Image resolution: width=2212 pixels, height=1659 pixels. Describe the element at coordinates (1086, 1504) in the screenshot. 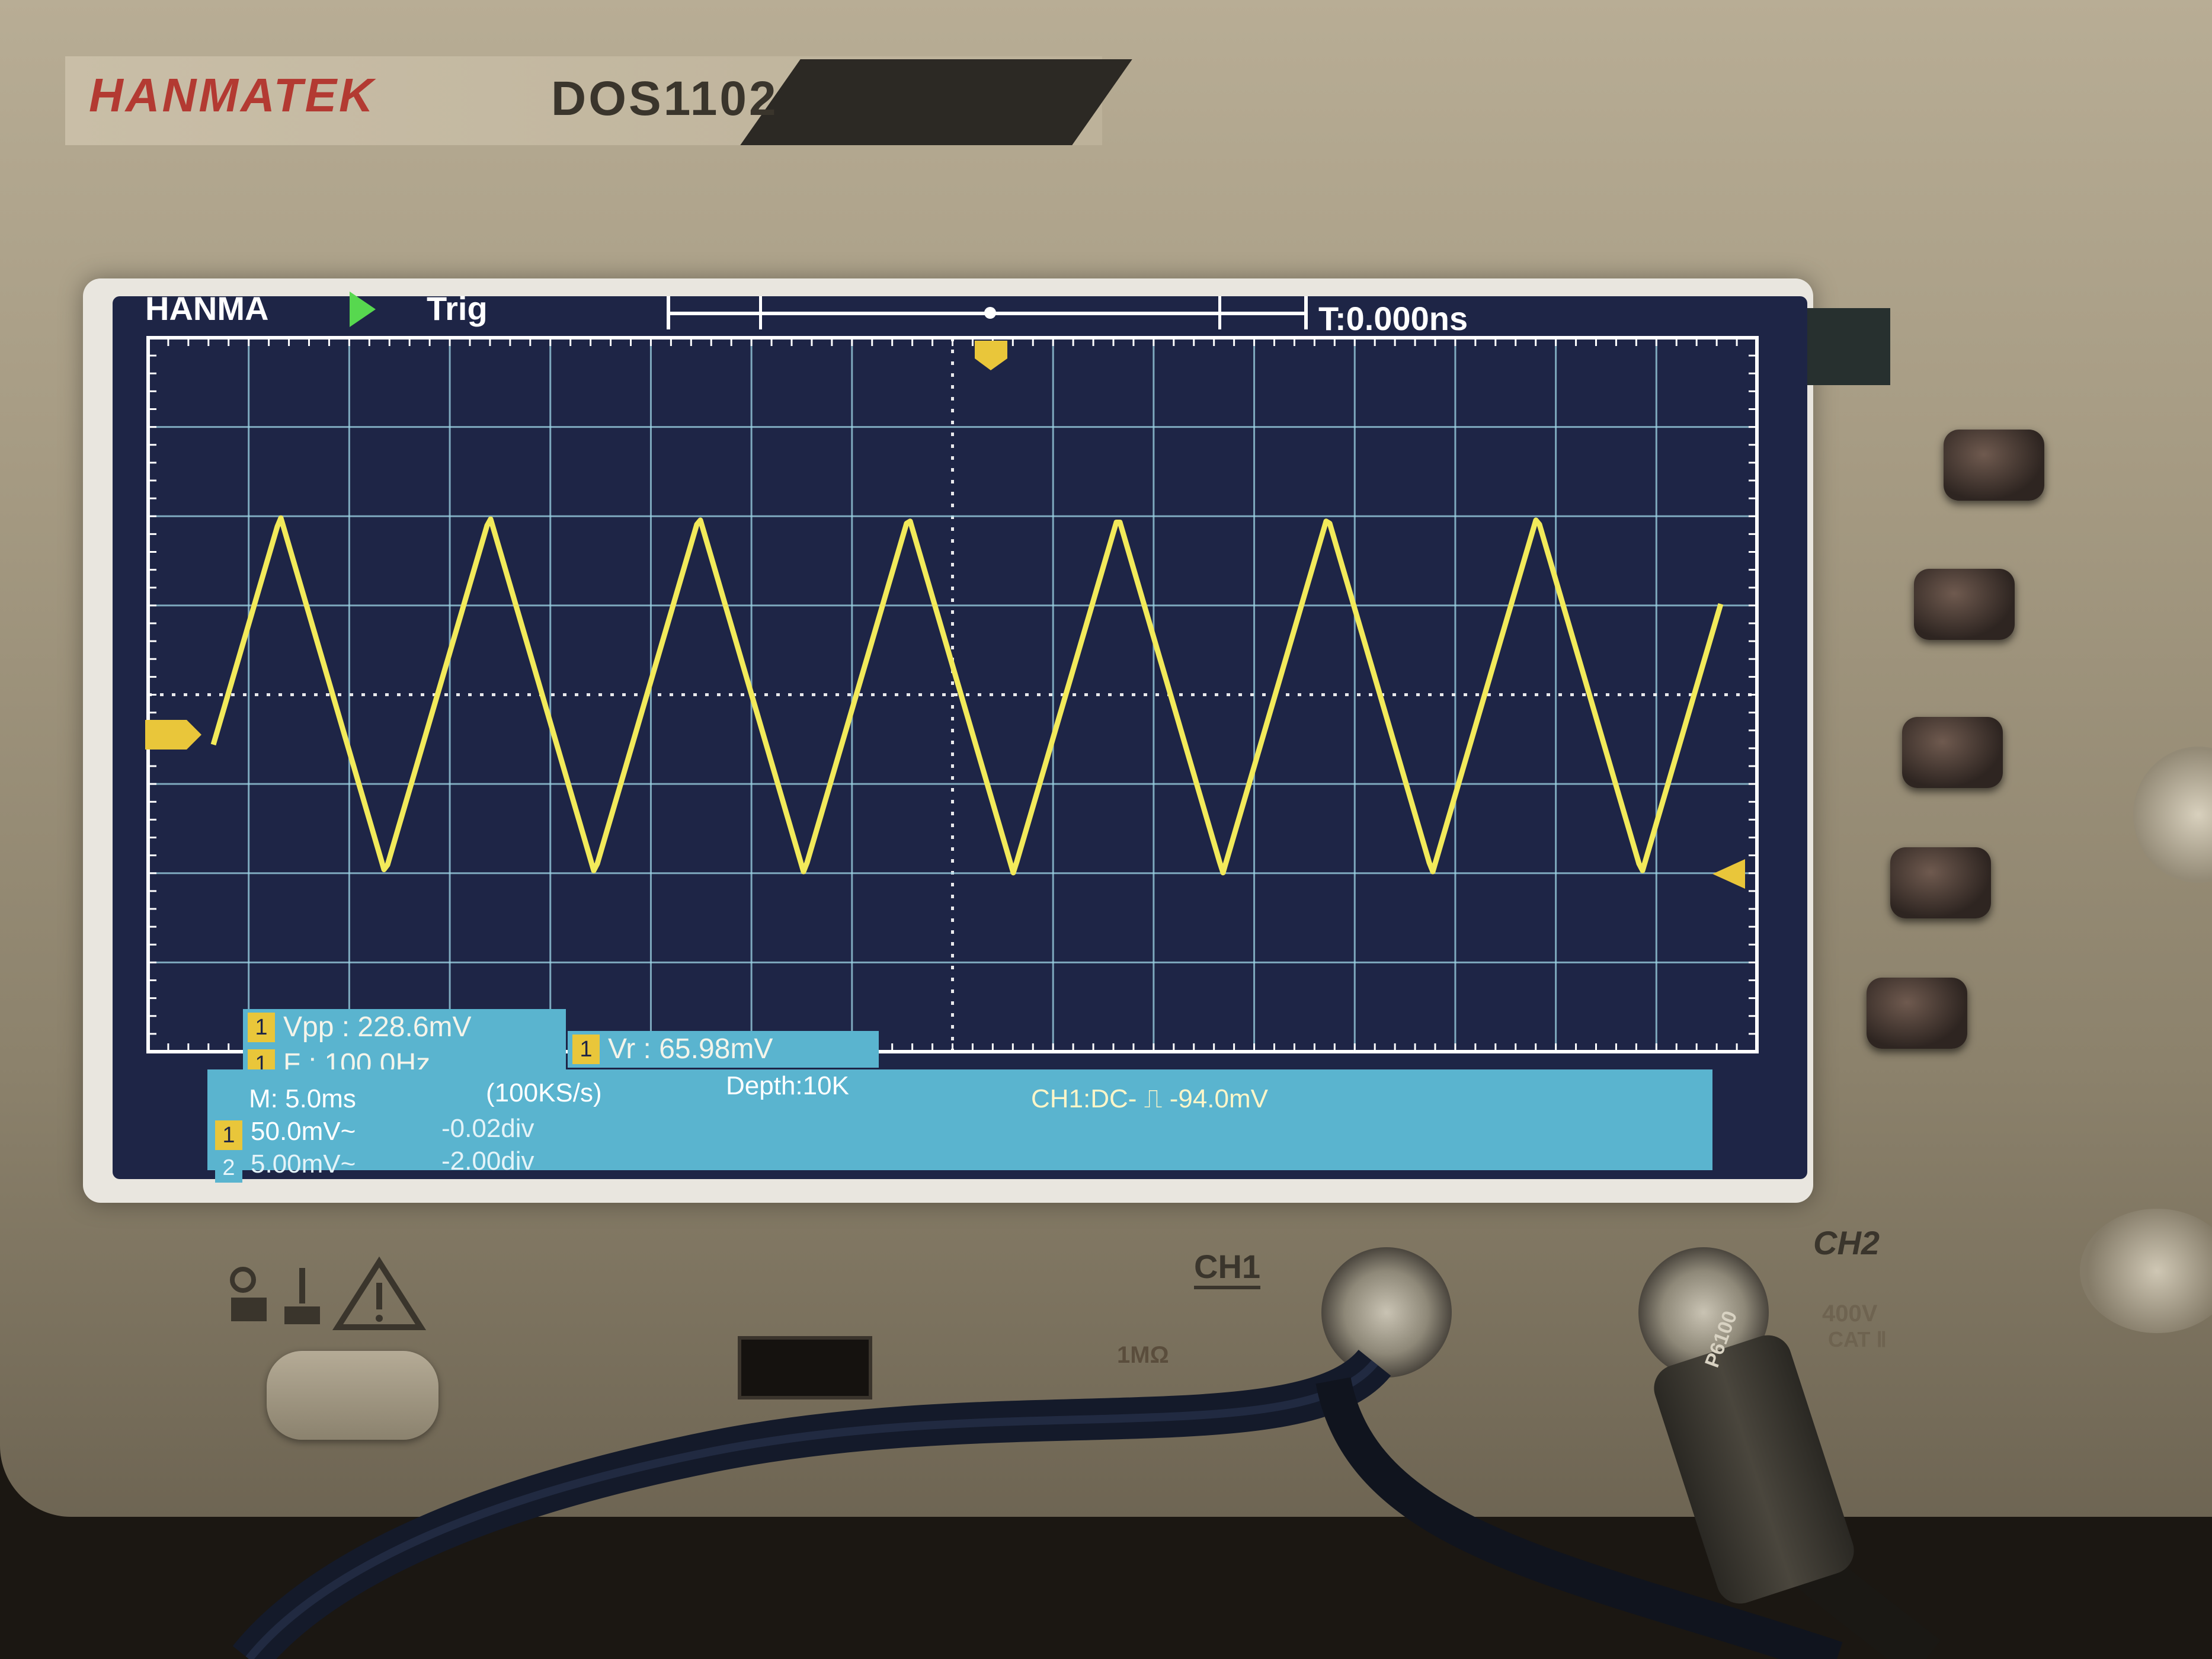

I see `probe-cables` at that location.